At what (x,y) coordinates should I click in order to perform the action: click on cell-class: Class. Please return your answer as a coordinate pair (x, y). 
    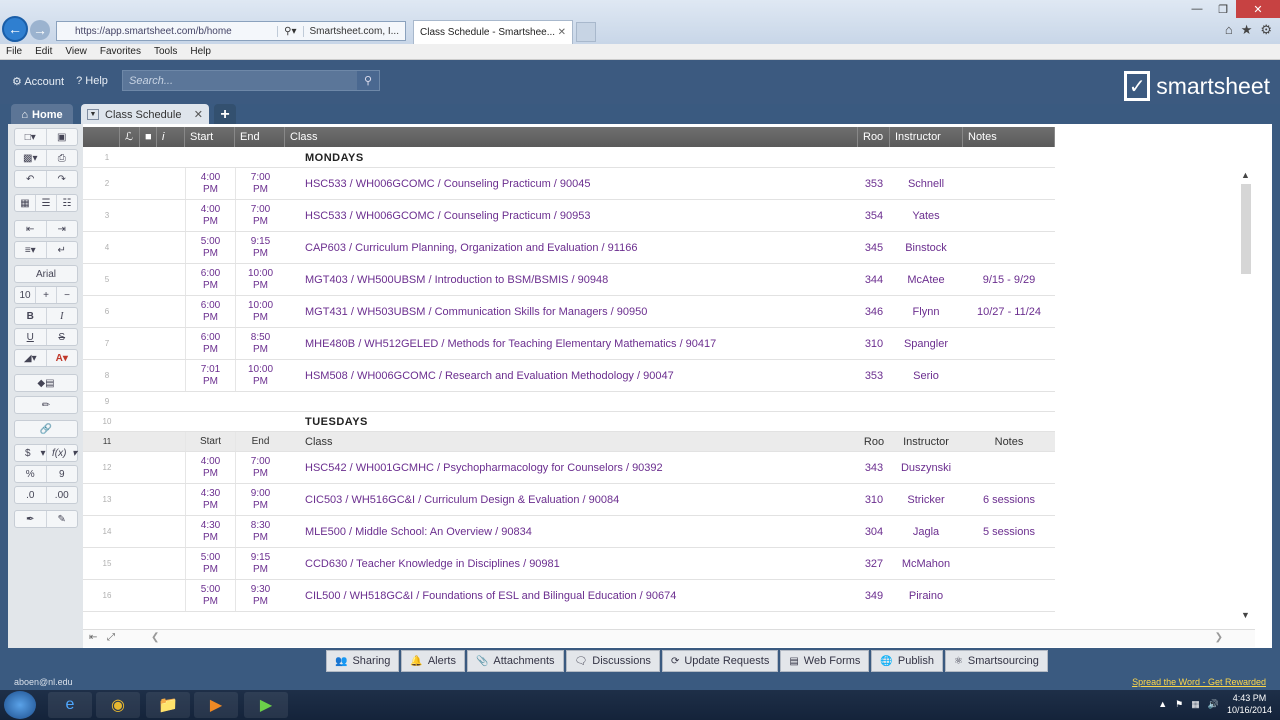
    Looking at the image, I should click on (580, 441).